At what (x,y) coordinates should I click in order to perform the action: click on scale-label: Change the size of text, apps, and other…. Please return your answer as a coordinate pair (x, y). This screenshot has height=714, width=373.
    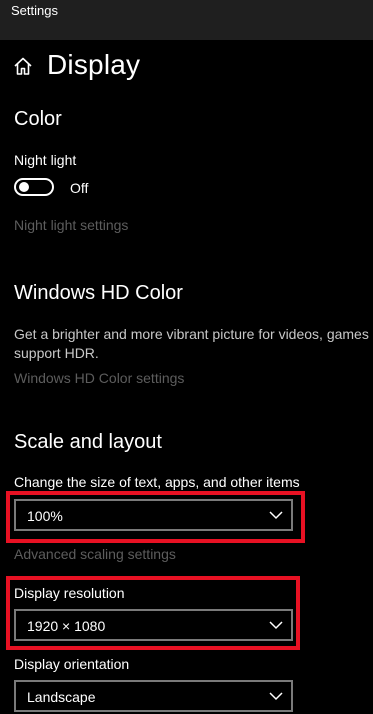
    Looking at the image, I should click on (157, 482).